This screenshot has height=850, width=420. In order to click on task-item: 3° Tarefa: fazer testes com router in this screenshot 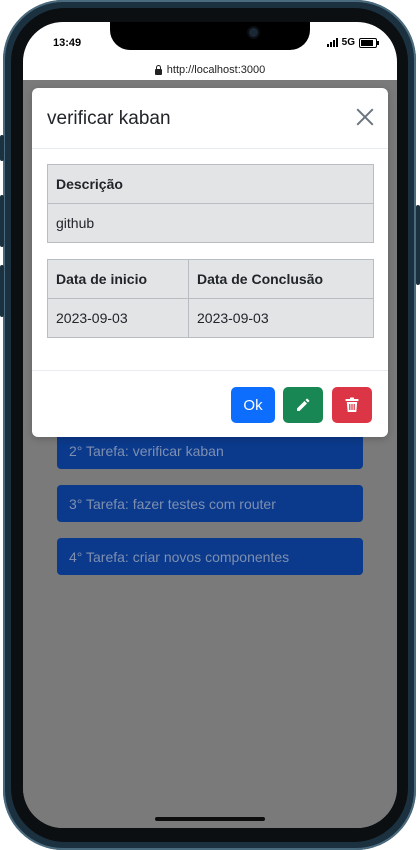, I will do `click(210, 503)`.